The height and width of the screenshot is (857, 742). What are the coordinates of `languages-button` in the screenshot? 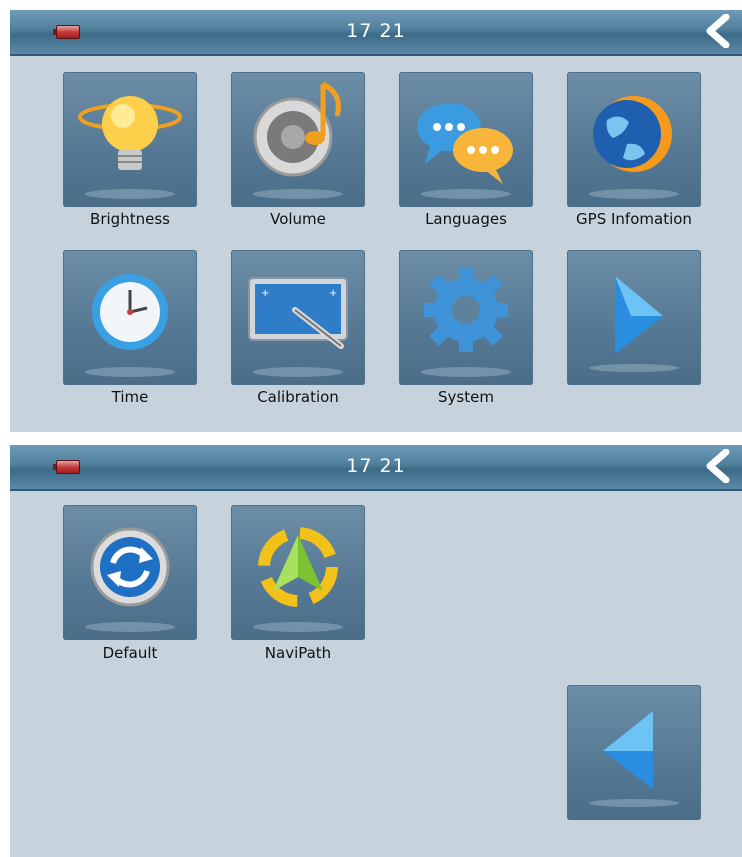 It's located at (466, 139).